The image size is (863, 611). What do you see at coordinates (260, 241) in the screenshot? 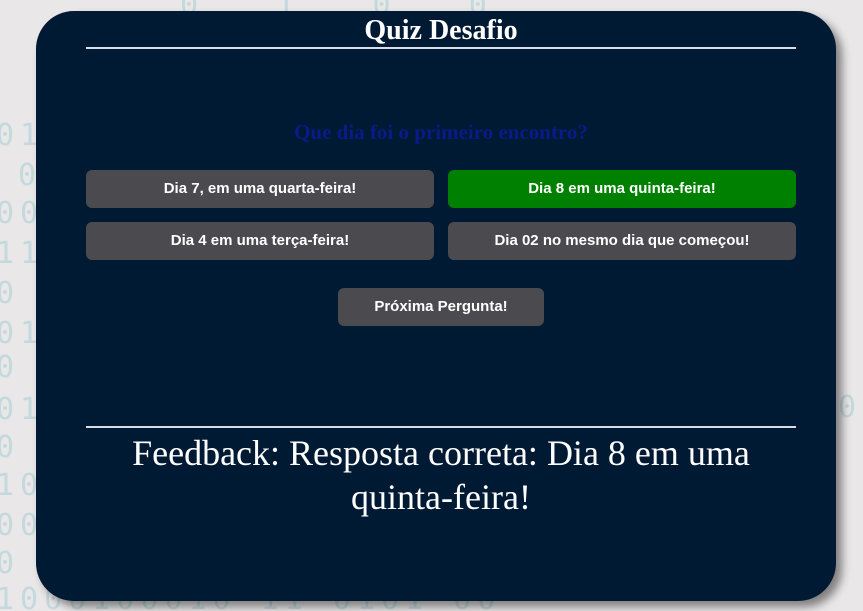
I see `answer-button-3: Dia 4 em uma terça-feira!` at bounding box center [260, 241].